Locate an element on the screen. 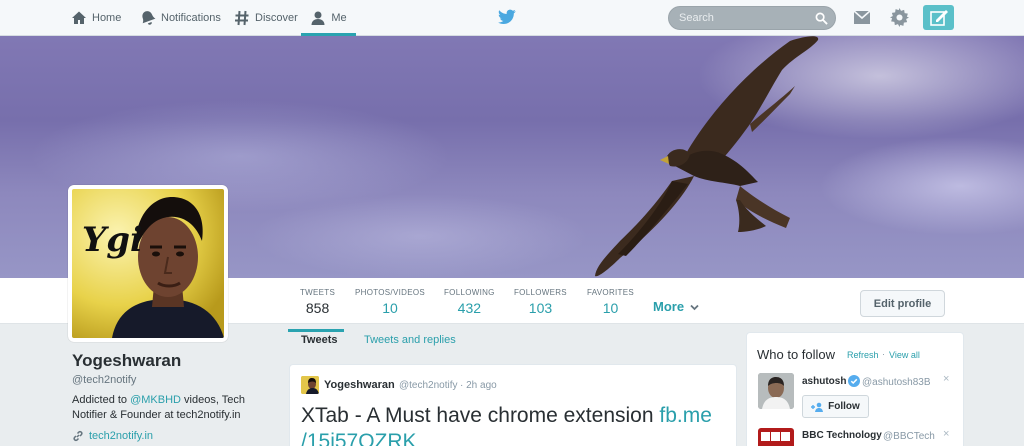 This screenshot has width=1024, height=446. notifications-icon is located at coordinates (149, 18).